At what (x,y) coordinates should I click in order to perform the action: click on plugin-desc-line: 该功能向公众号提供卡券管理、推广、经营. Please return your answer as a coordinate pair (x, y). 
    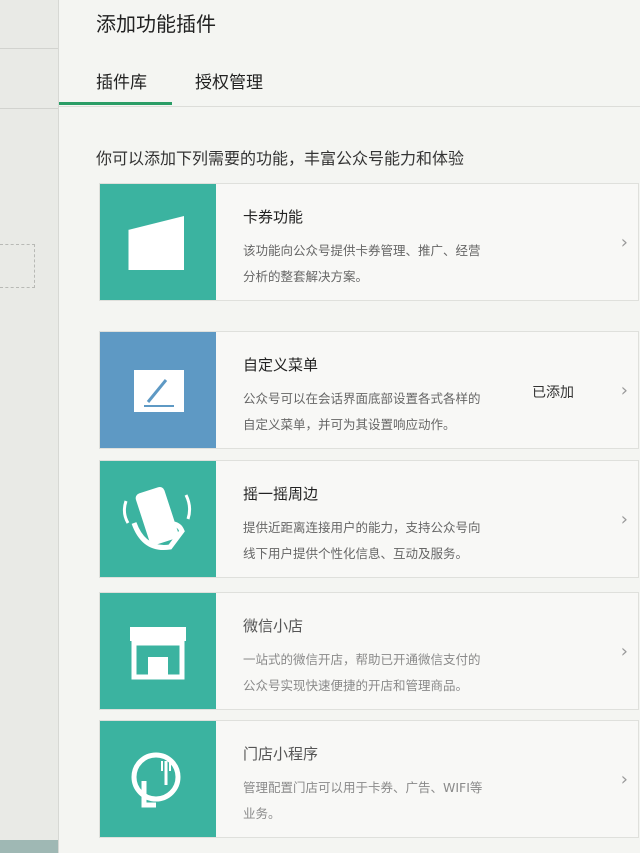
    Looking at the image, I should click on (362, 250).